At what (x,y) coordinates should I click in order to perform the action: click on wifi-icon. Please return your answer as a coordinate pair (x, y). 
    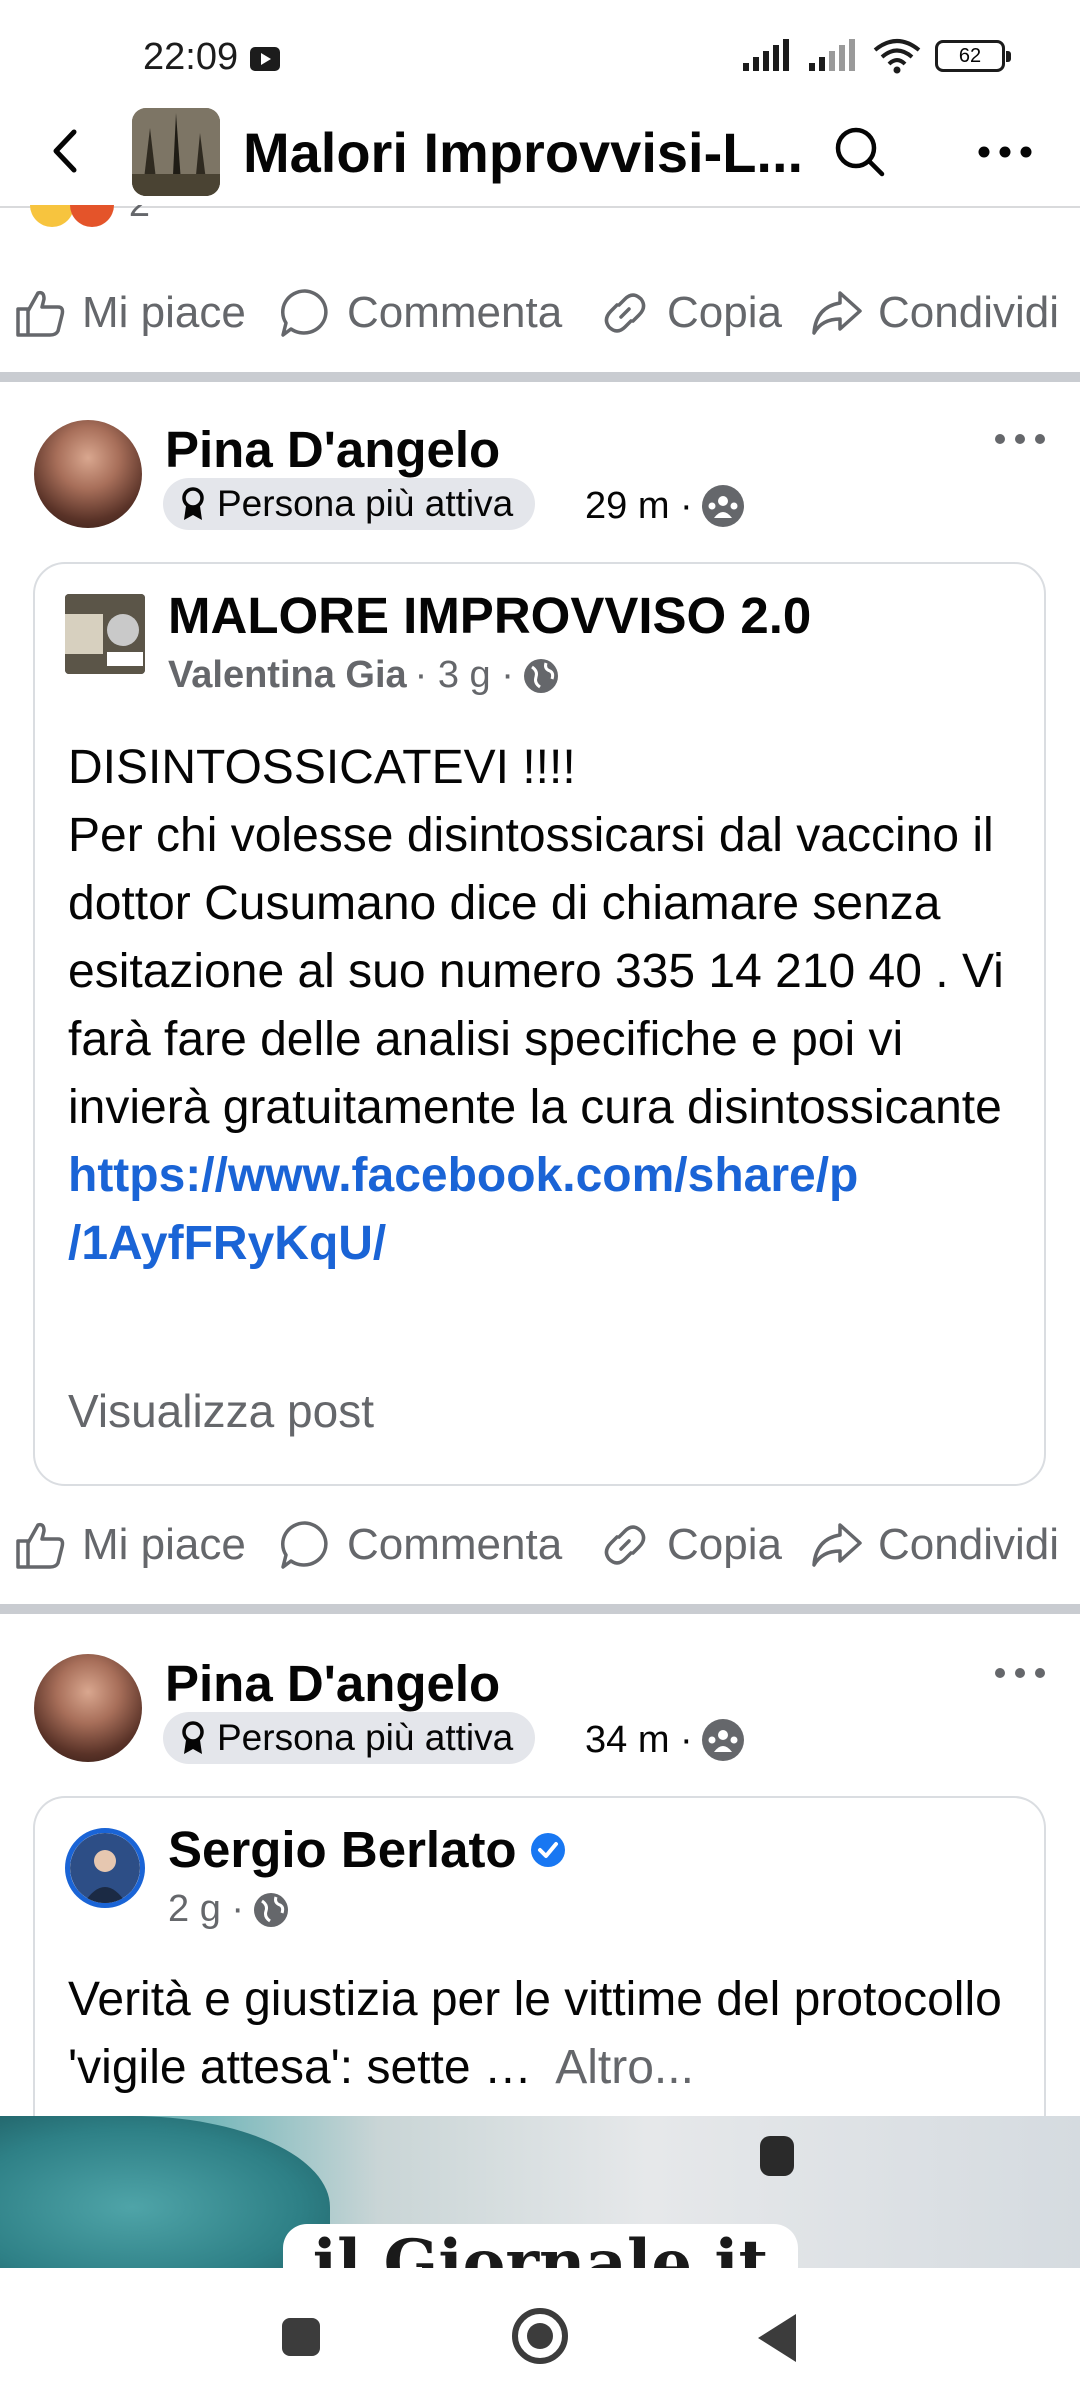
    Looking at the image, I should click on (897, 56).